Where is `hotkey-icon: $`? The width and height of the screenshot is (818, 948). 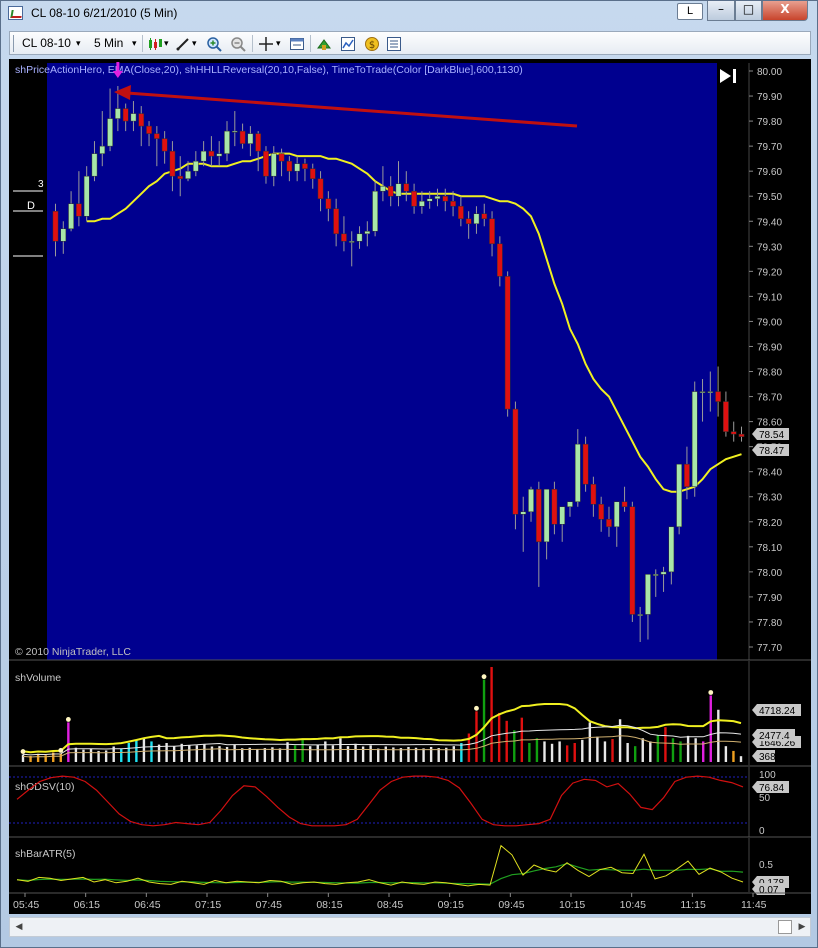 hotkey-icon: $ is located at coordinates (372, 44).